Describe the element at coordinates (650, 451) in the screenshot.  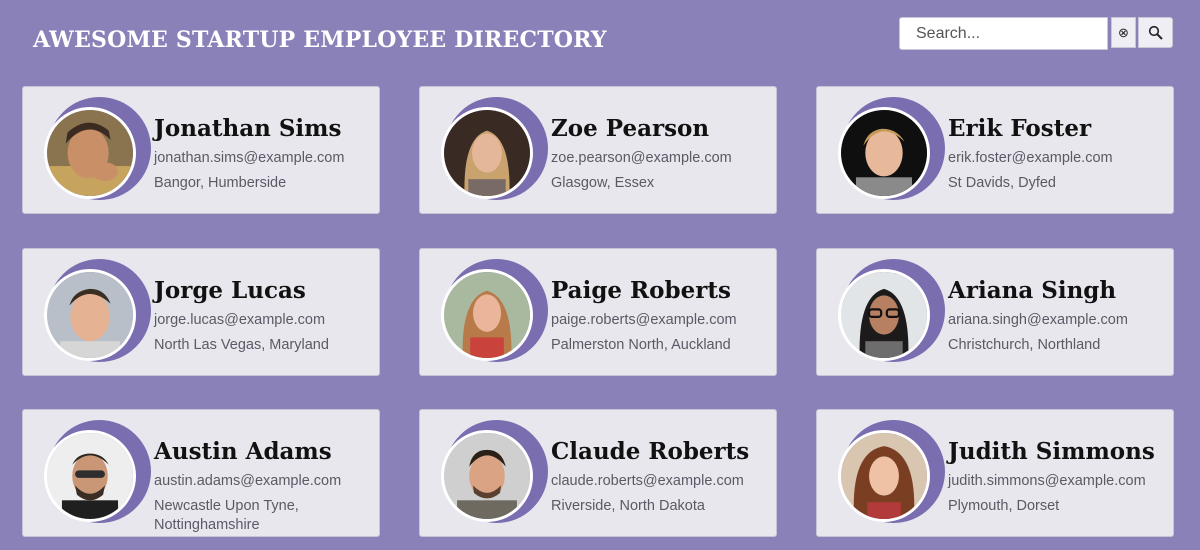
I see `employee-name: Claude Roberts` at that location.